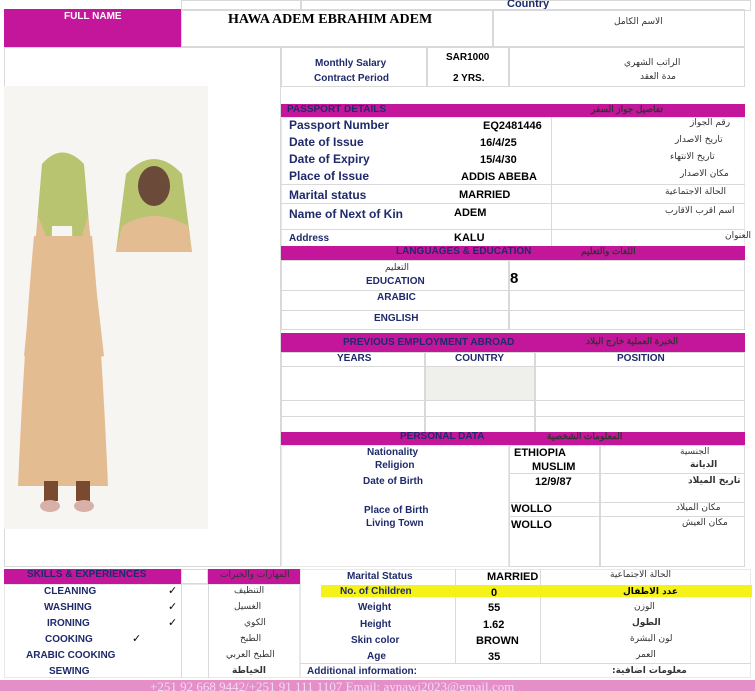  Describe the element at coordinates (468, 67) in the screenshot. I see `salary-value-cell: SAR1000 2 YRS.` at that location.